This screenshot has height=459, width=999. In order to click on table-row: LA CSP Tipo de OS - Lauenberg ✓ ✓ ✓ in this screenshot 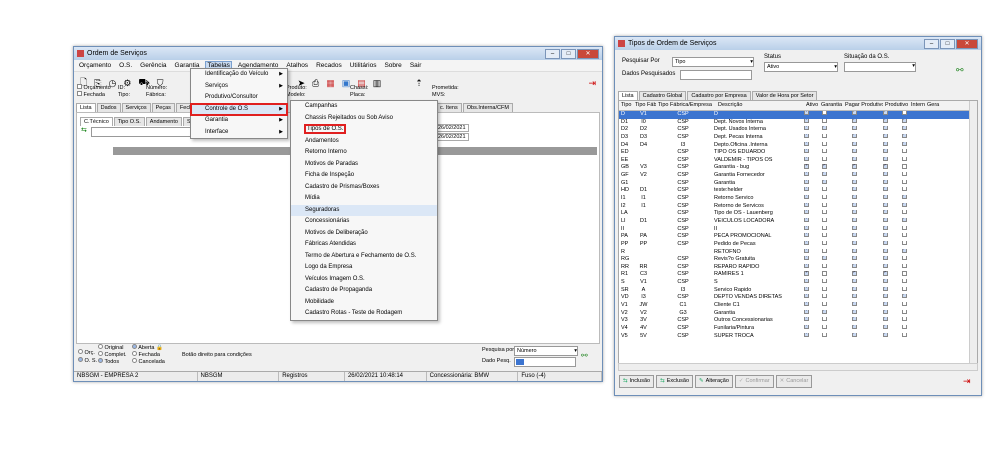, I will do `click(798, 214)`.